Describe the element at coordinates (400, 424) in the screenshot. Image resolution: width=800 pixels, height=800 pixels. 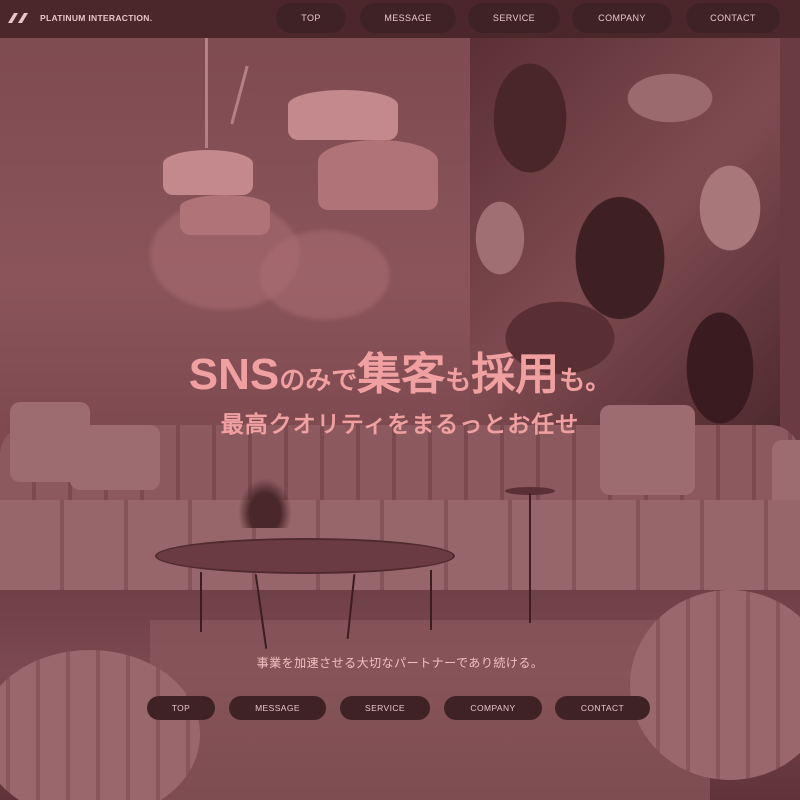
I see `hero-subheadline: 最高クオリティをまるっとお任せ` at that location.